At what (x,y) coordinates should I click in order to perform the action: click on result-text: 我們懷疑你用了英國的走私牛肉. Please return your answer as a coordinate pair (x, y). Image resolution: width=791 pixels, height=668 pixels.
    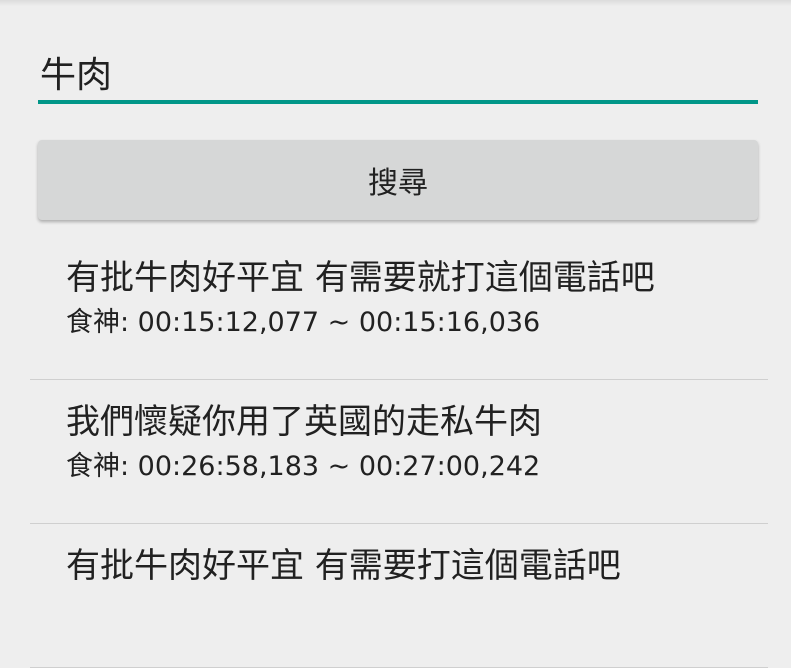
    Looking at the image, I should click on (304, 422).